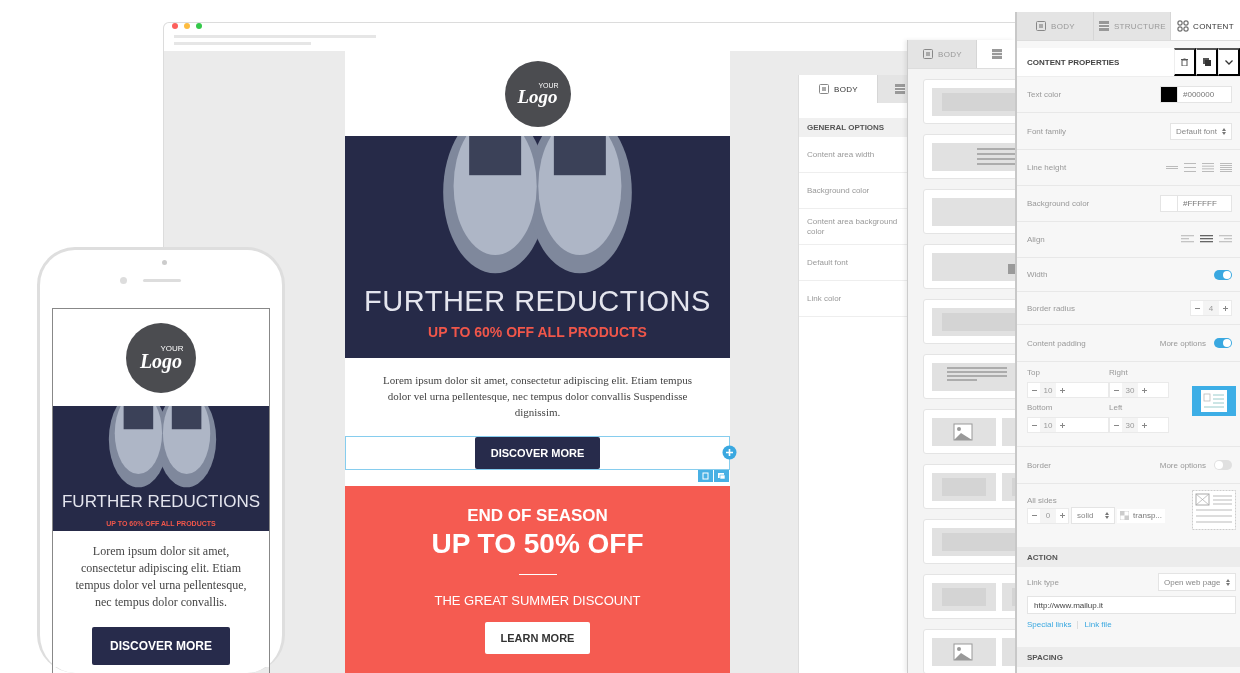 The height and width of the screenshot is (673, 1240). Describe the element at coordinates (1056, 343) in the screenshot. I see `property-label: Content padding` at that location.